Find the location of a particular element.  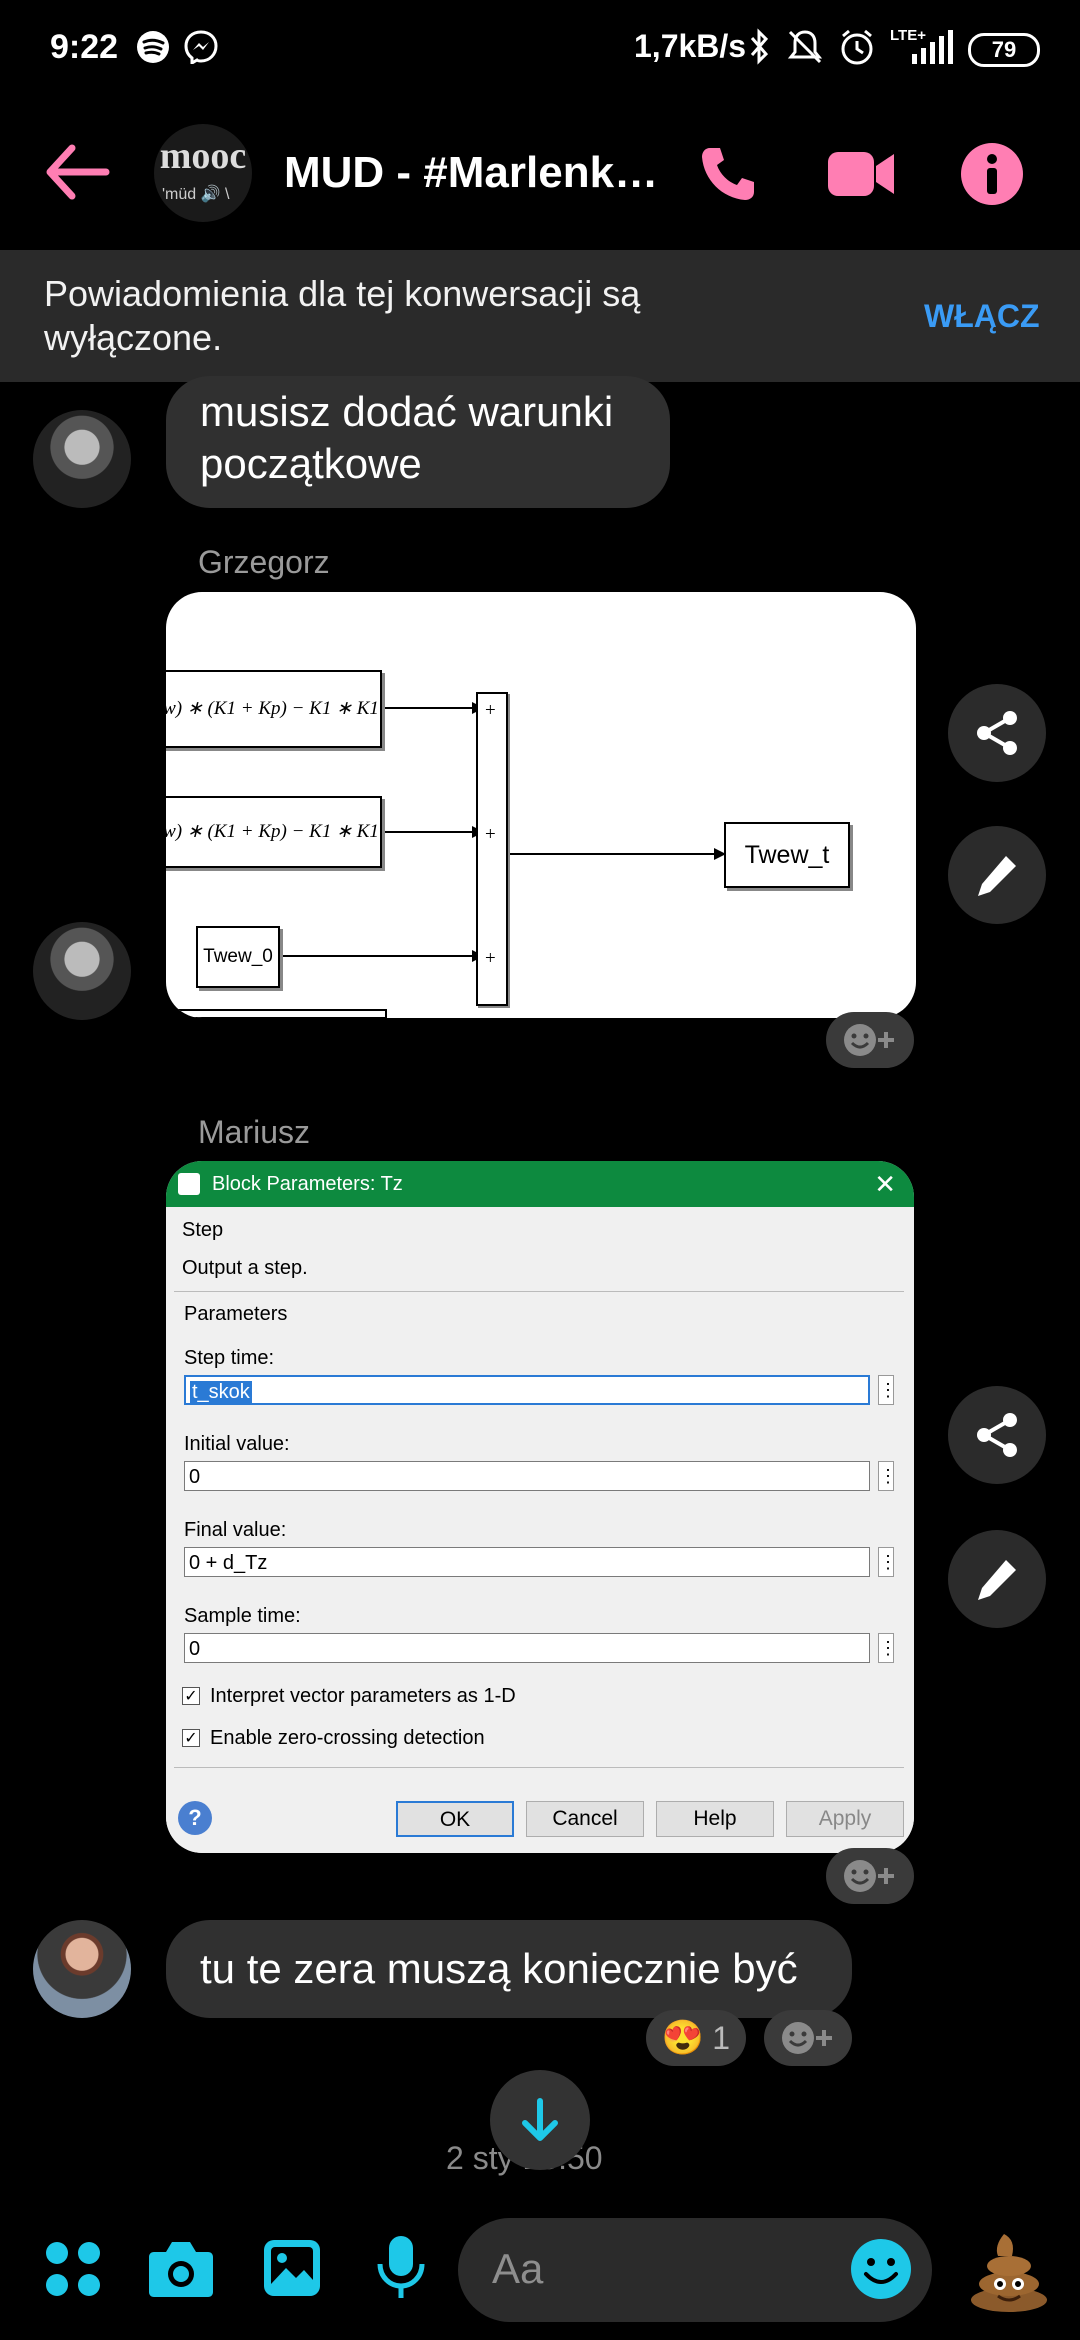

microphone-icon is located at coordinates (401, 2268).